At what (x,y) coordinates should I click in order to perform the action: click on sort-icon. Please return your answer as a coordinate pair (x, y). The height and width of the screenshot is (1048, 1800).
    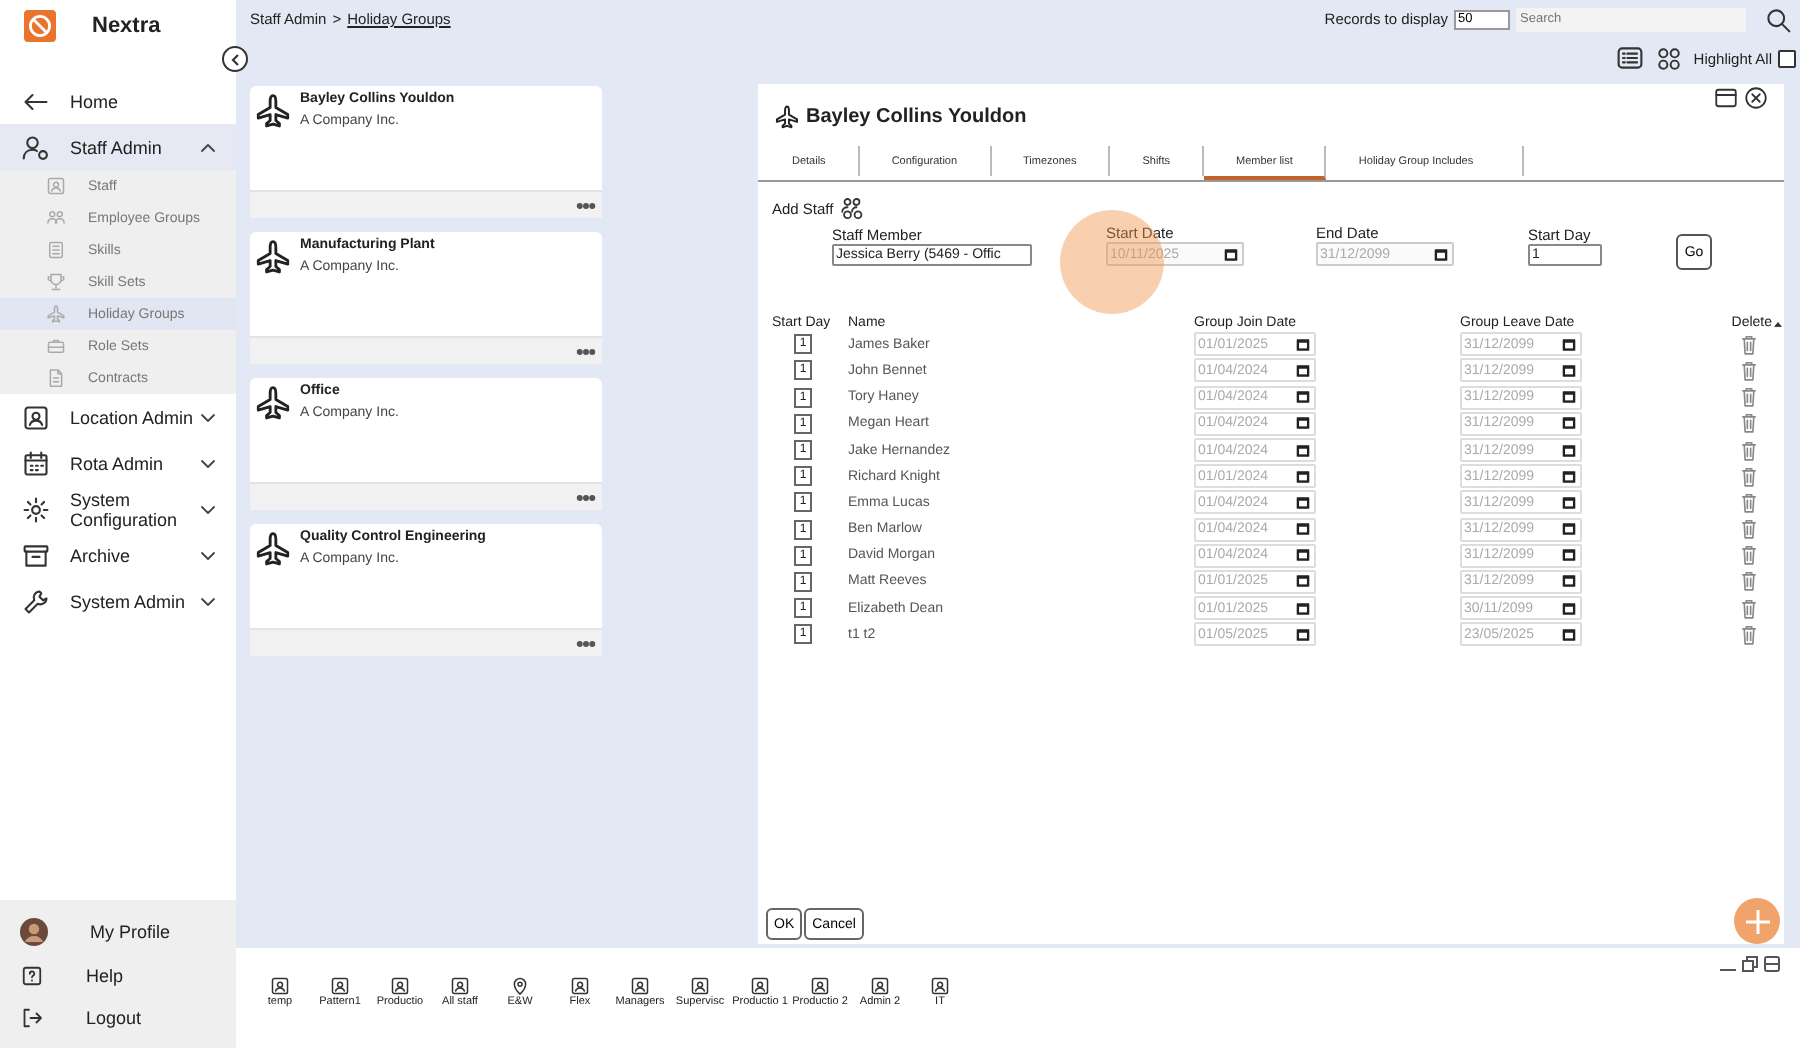
    Looking at the image, I should click on (1778, 323).